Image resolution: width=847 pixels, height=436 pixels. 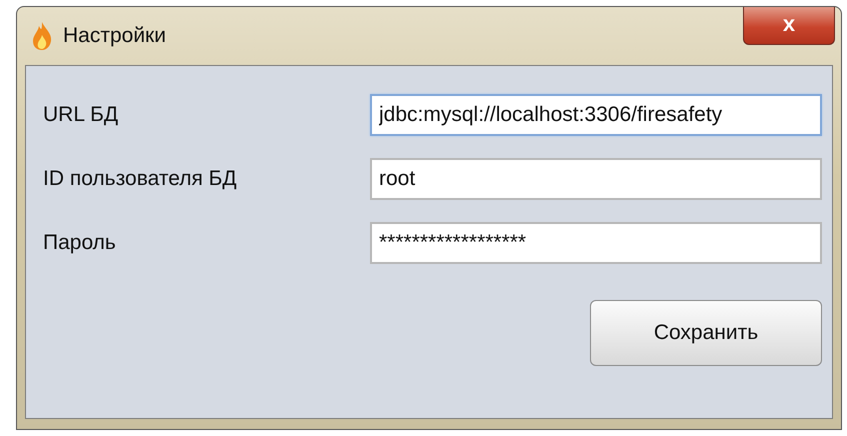 What do you see at coordinates (596, 179) in the screenshot?
I see `input-field: root` at bounding box center [596, 179].